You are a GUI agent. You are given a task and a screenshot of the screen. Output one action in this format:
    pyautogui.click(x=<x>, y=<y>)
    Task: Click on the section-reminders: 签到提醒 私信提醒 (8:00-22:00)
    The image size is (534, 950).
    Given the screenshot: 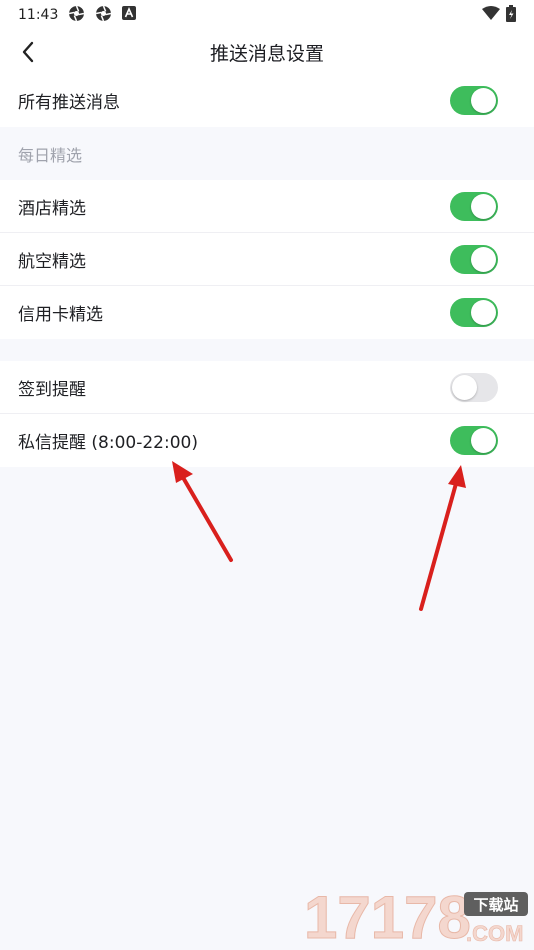 What is the action you would take?
    pyautogui.click(x=267, y=414)
    